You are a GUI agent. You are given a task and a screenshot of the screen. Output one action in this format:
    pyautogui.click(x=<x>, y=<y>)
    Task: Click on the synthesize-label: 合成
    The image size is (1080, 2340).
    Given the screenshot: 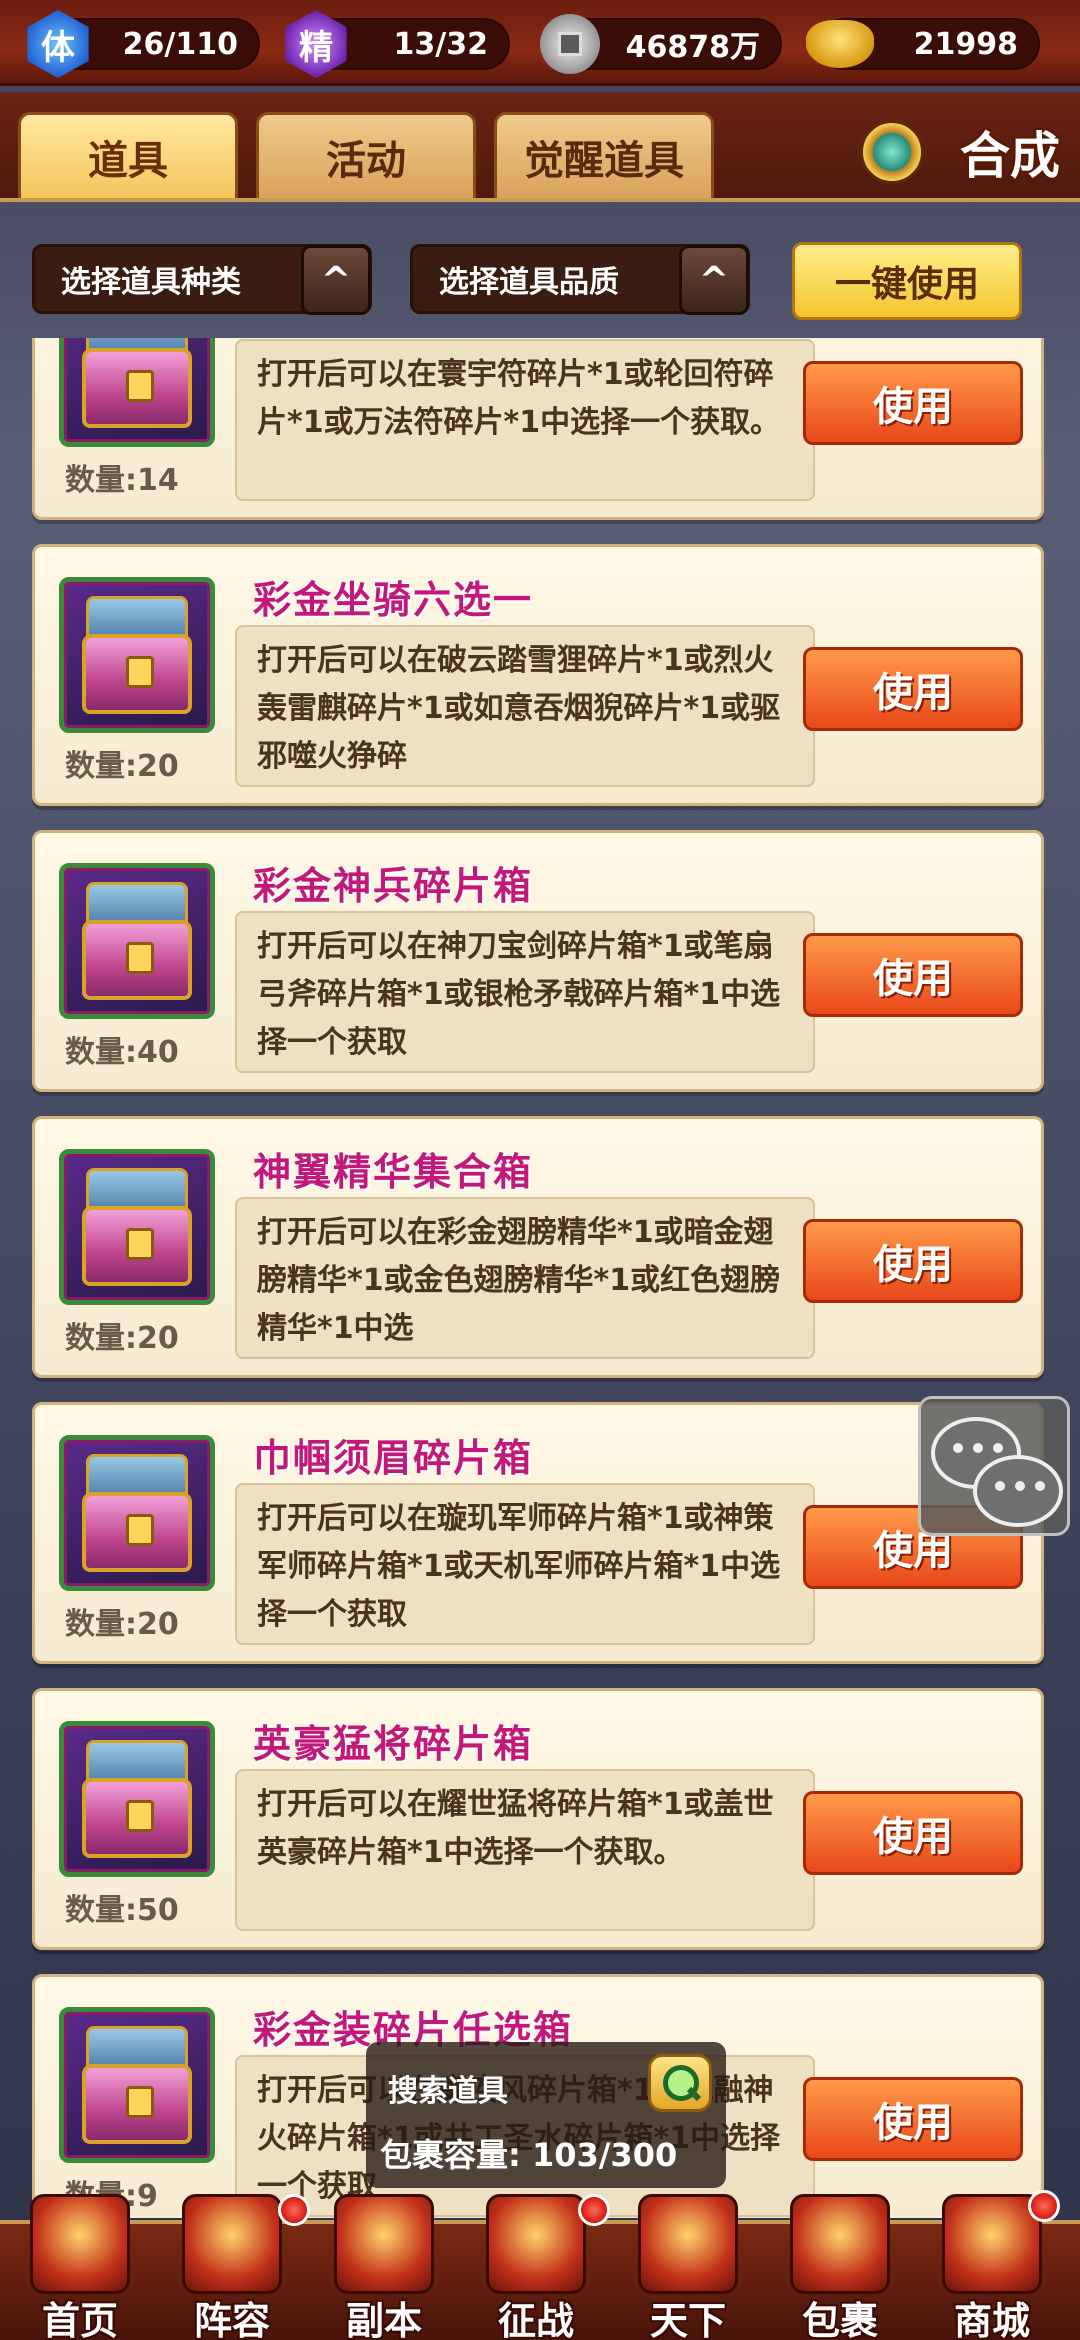 What is the action you would take?
    pyautogui.click(x=1010, y=156)
    